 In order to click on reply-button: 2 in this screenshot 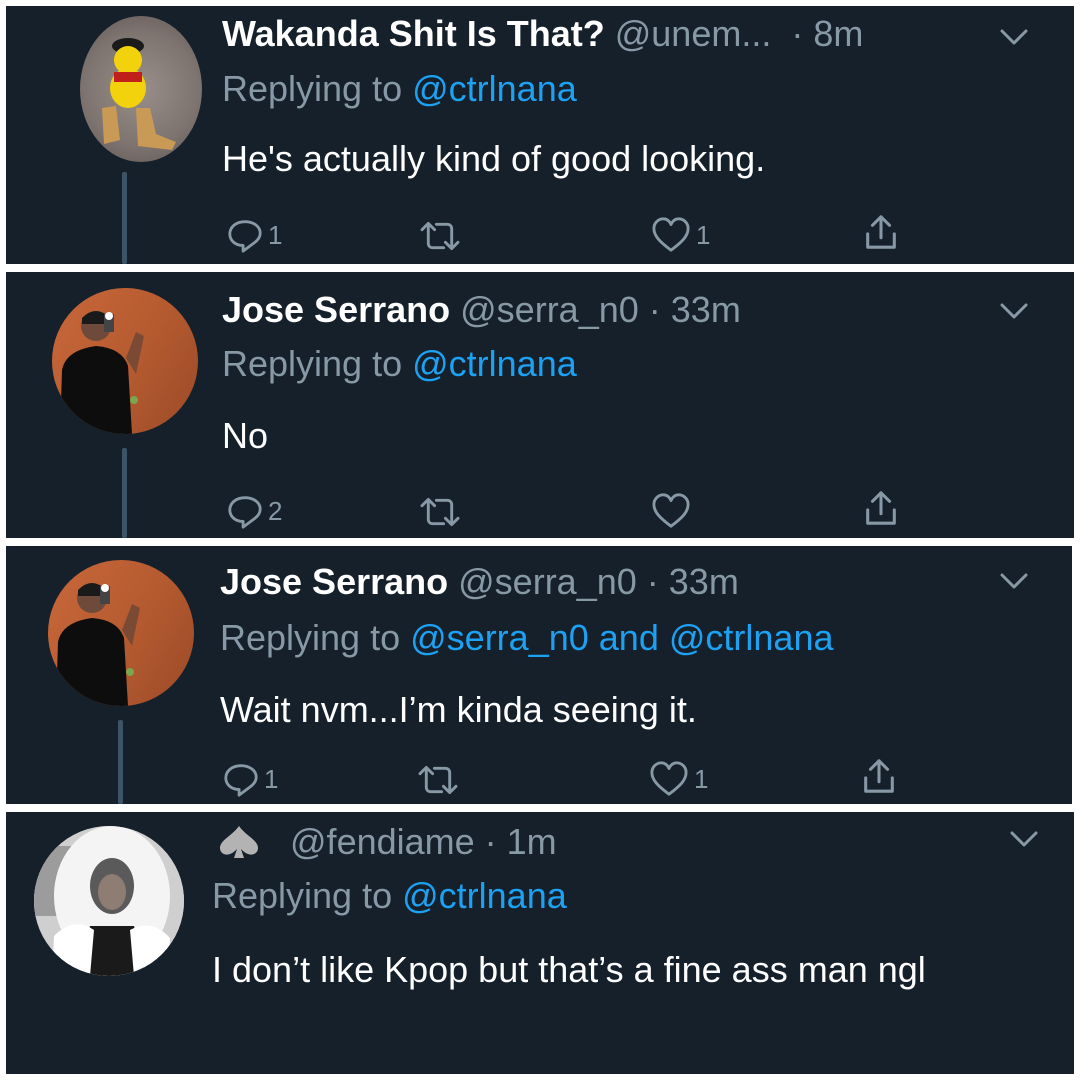, I will do `click(254, 511)`.